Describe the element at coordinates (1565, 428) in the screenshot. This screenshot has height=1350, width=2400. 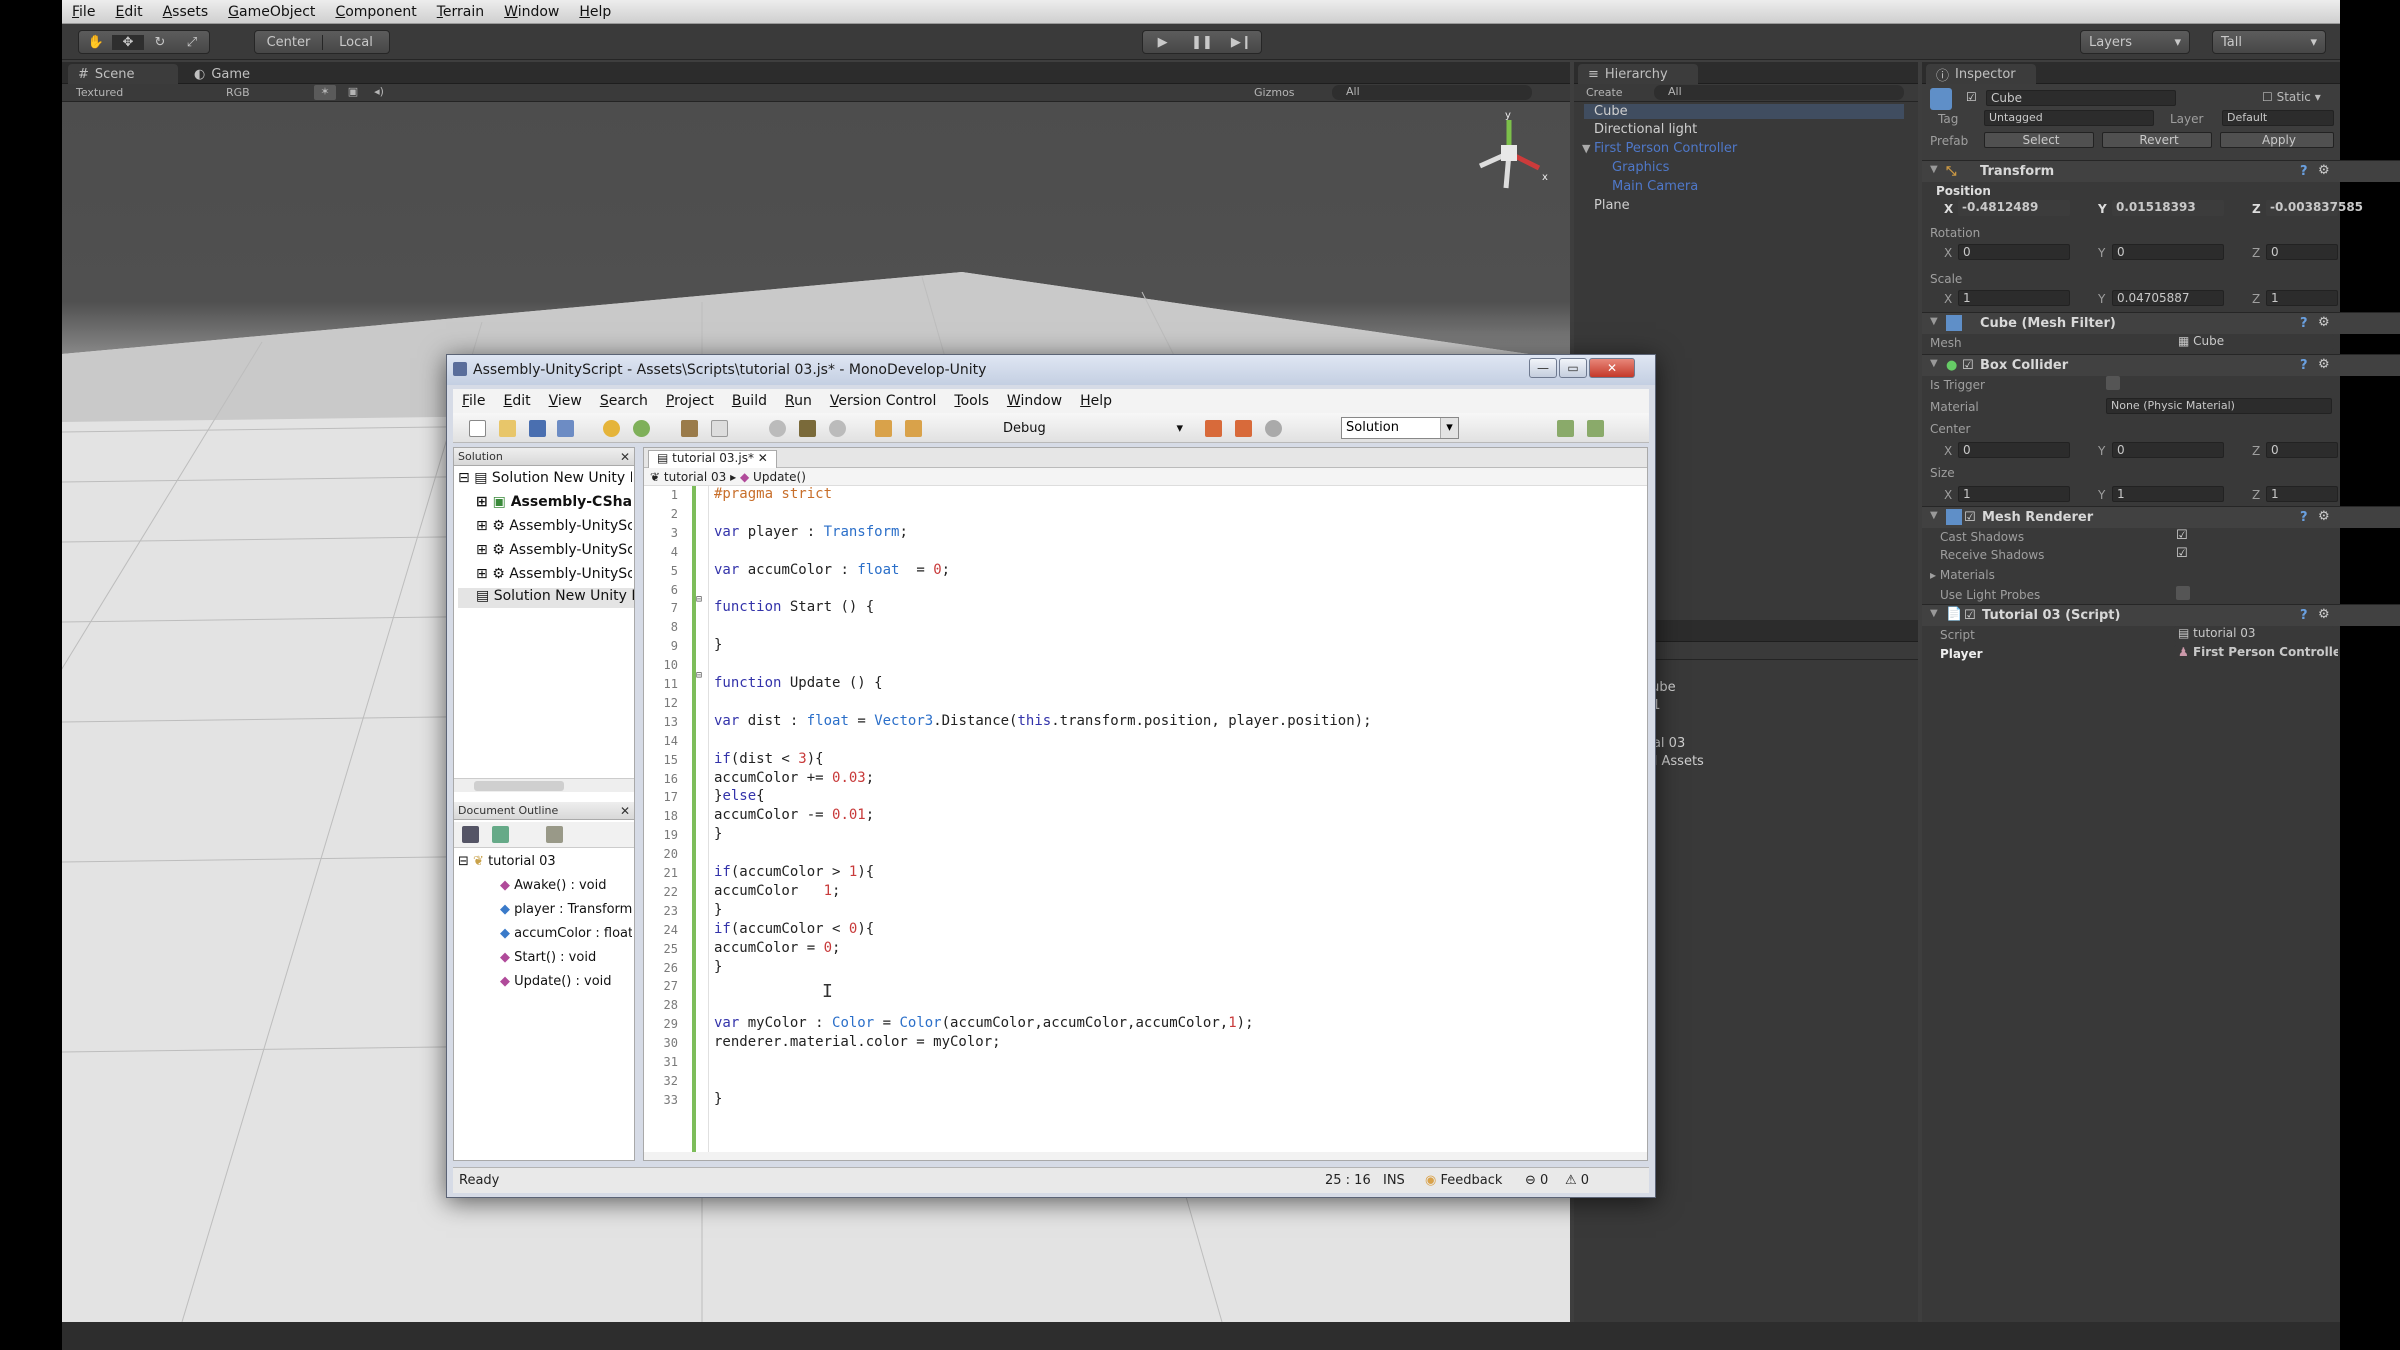
I see `layout-icon` at that location.